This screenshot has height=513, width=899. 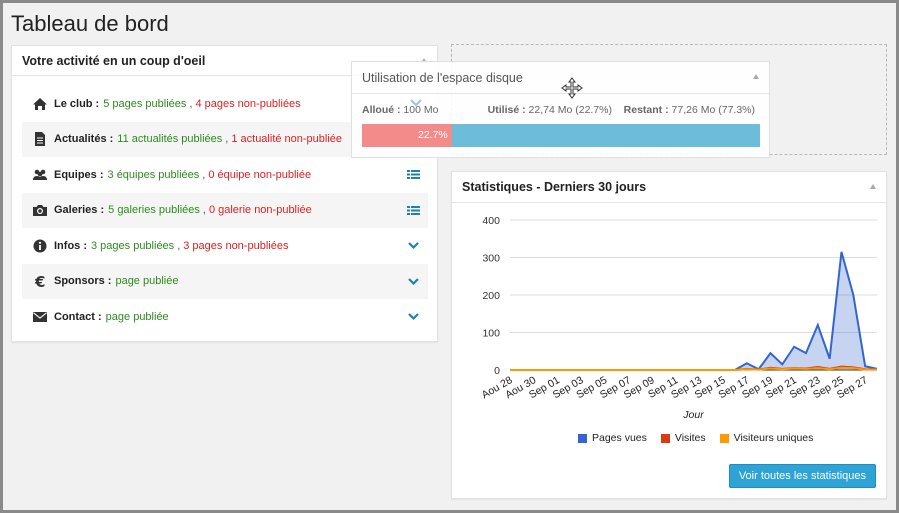 I want to click on legend-item-pages-vues: Pages vues, so click(x=612, y=438).